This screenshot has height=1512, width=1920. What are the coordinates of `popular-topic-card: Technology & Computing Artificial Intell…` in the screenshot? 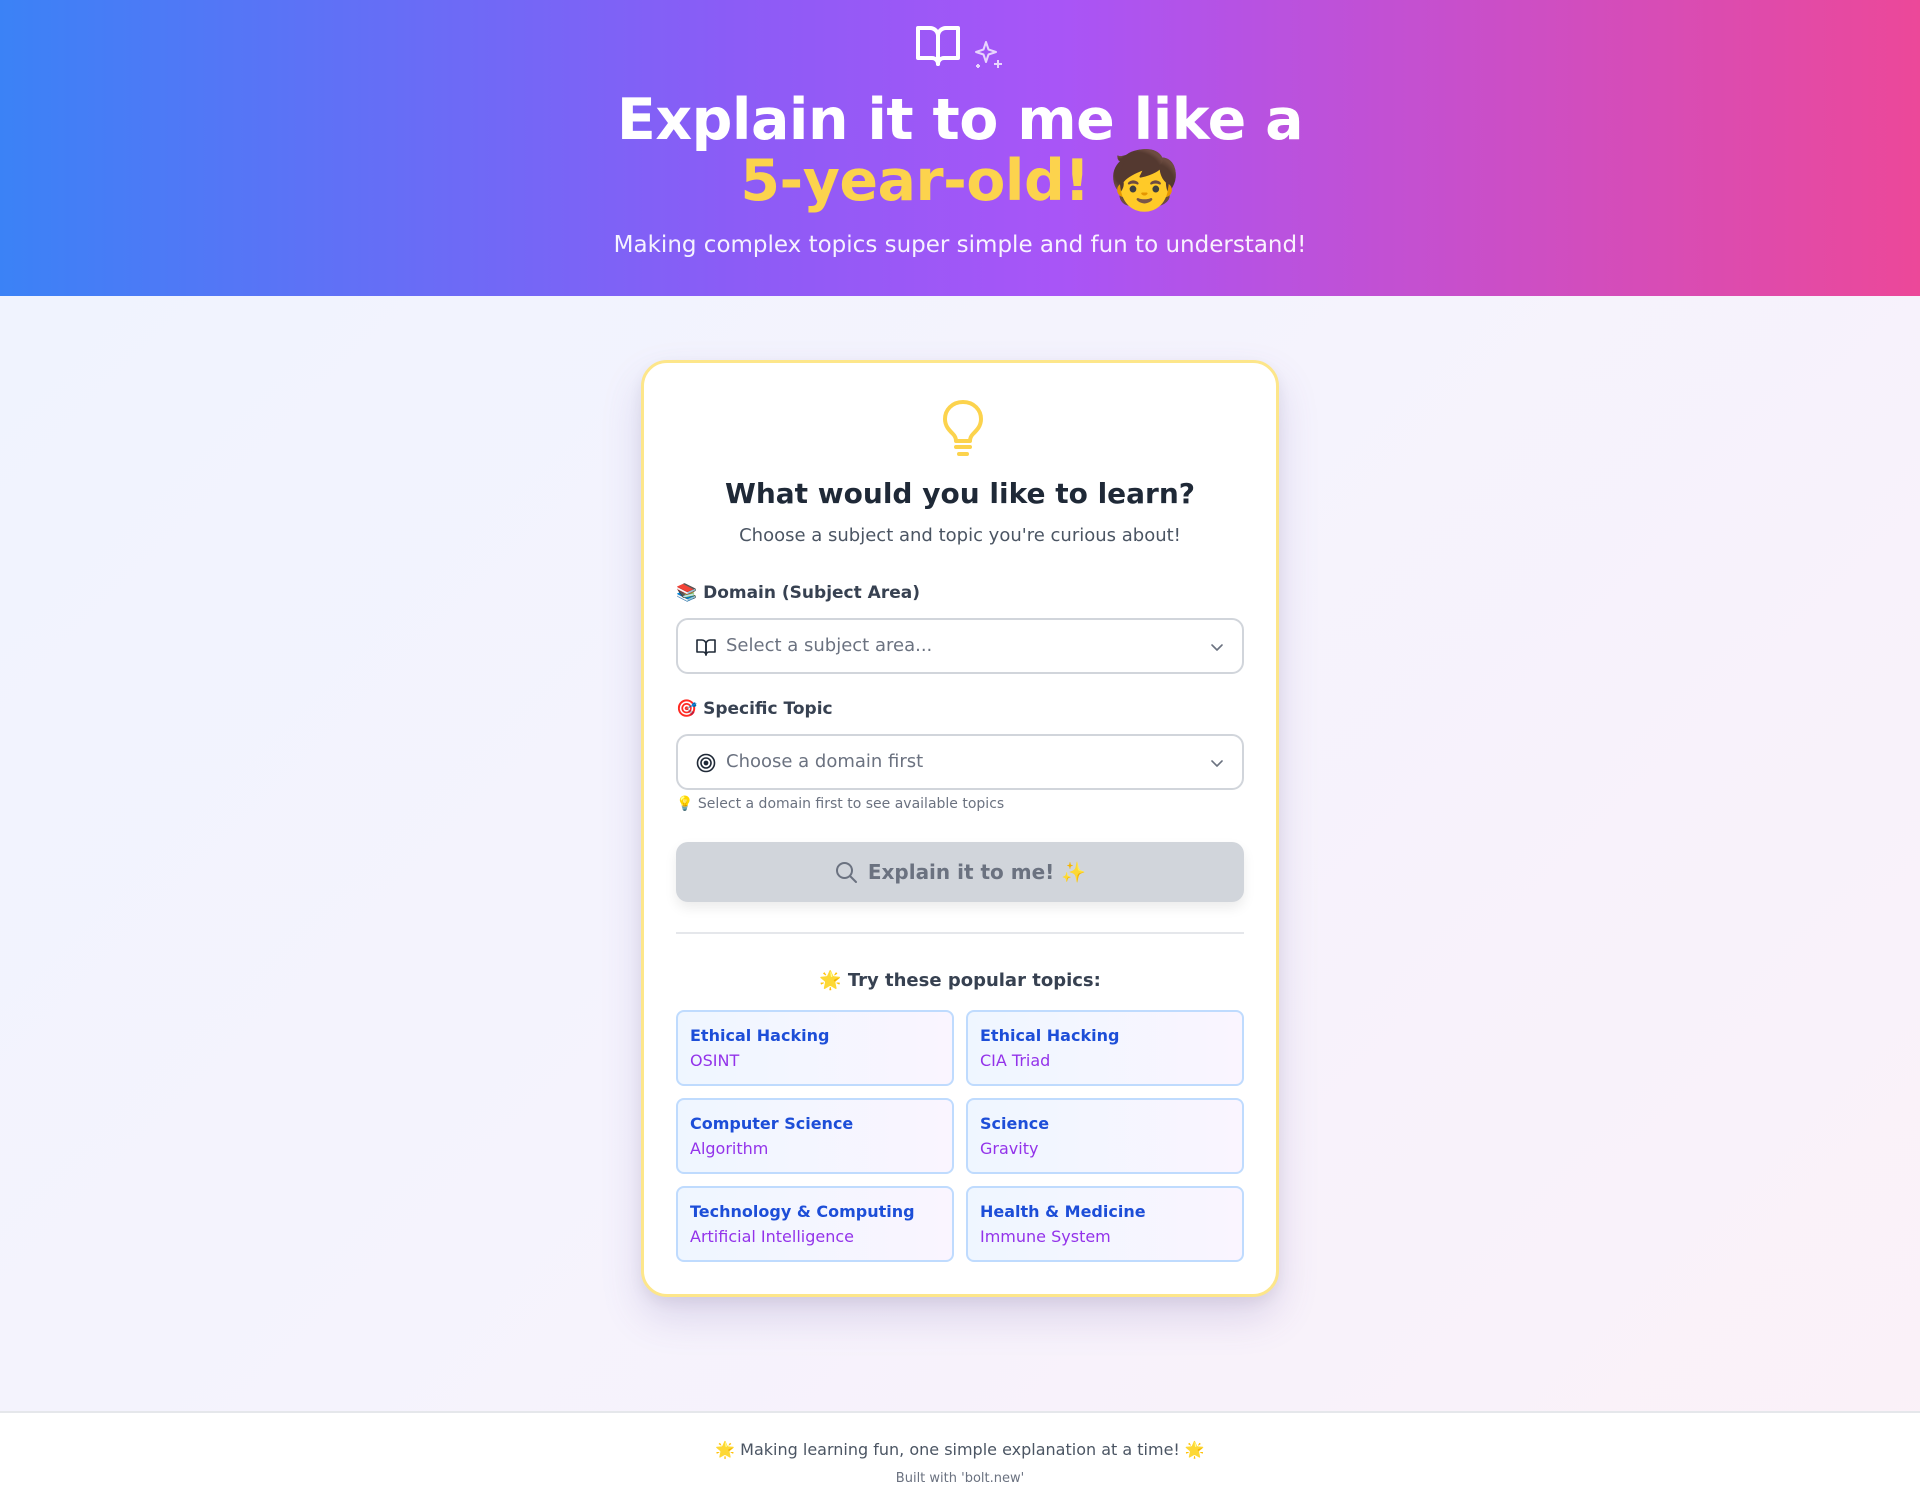 It's located at (815, 1224).